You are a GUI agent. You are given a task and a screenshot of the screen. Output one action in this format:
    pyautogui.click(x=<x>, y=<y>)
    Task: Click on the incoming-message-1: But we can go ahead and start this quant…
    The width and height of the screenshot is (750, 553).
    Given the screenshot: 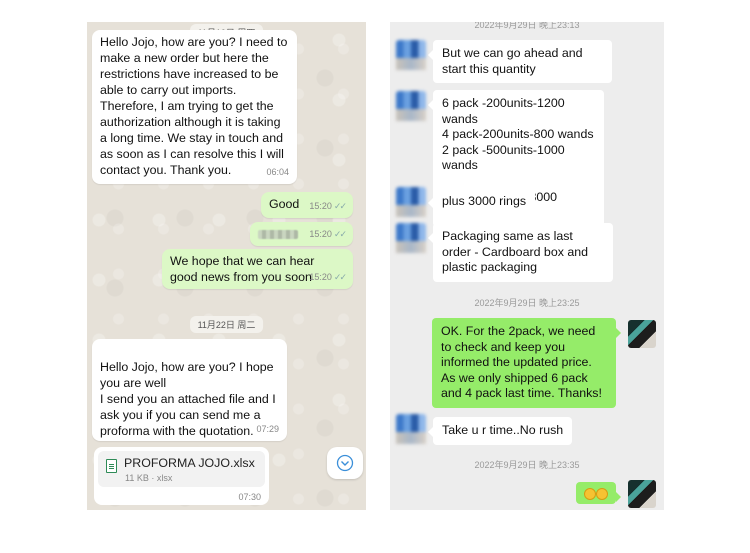 What is the action you would take?
    pyautogui.click(x=520, y=62)
    